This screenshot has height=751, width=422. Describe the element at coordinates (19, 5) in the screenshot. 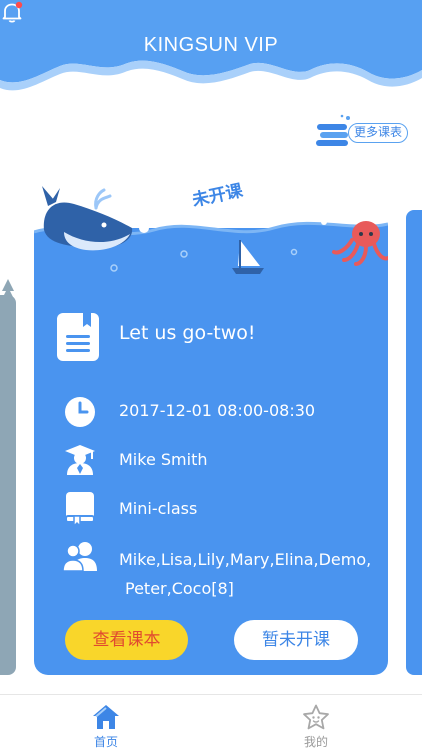

I see `notification-dot` at that location.